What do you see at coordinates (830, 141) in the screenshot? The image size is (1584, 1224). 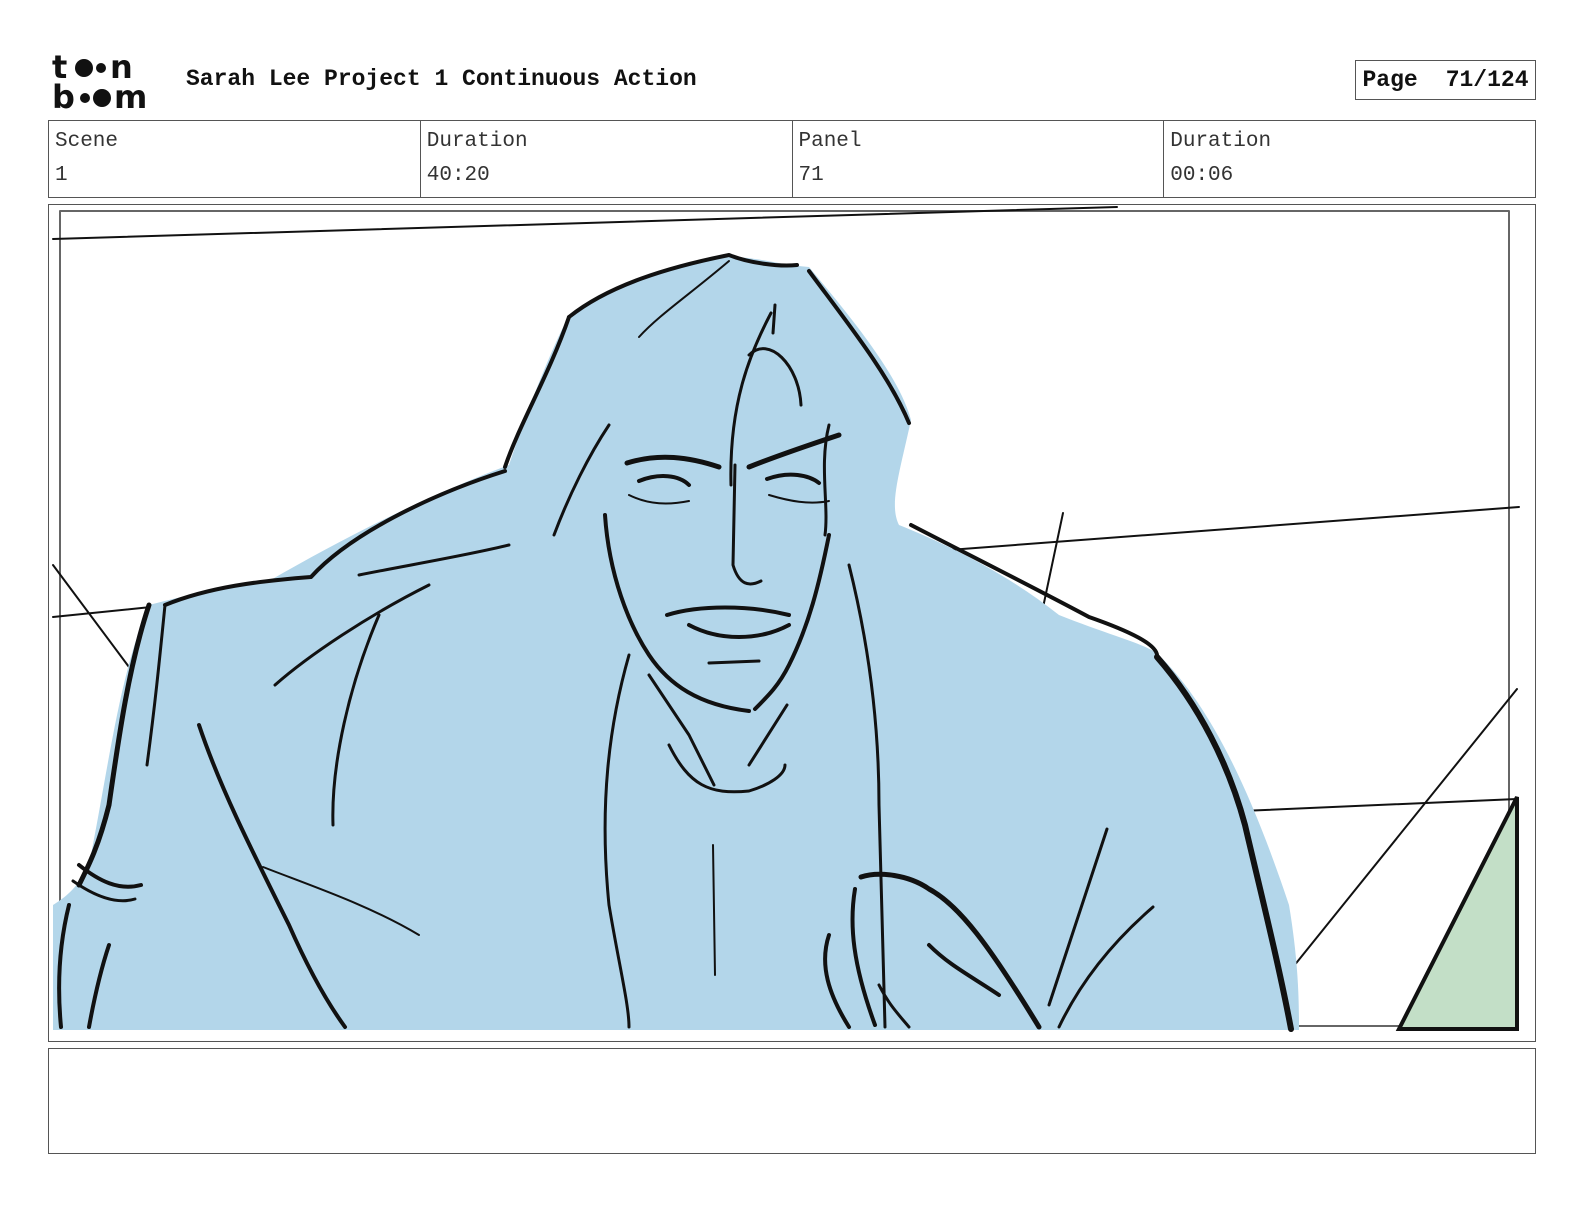 I see `panel-label: Panel` at bounding box center [830, 141].